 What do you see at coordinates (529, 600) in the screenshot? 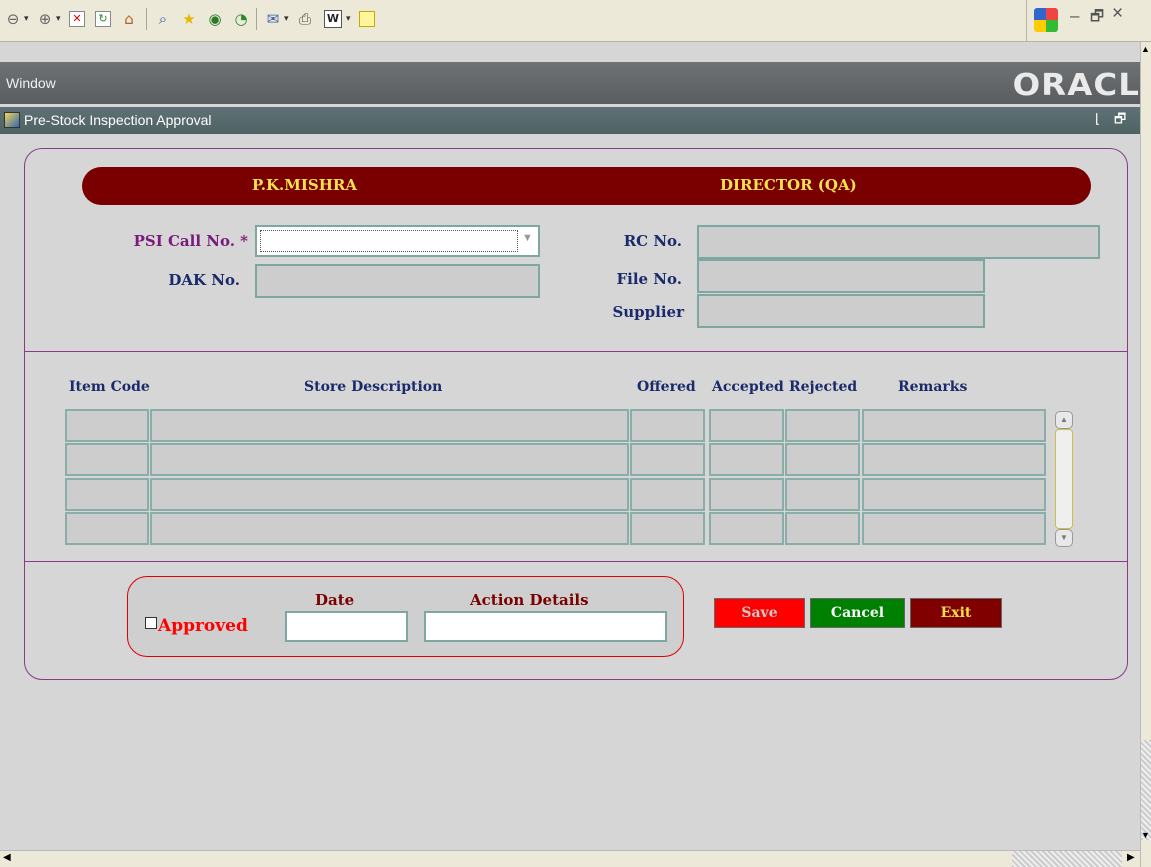
I see `action-details-label: Action Details` at bounding box center [529, 600].